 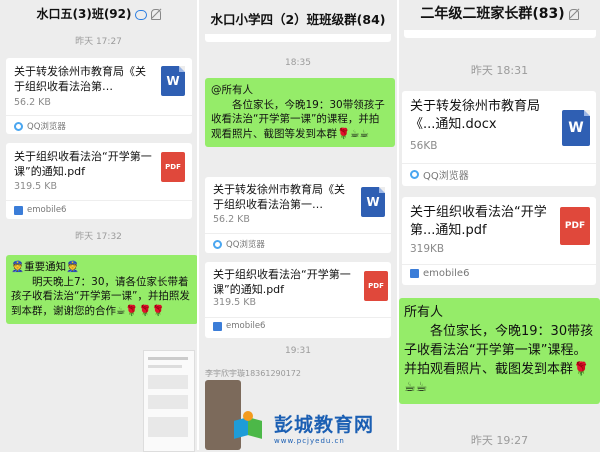 I want to click on file-message-docx: 关于转发徐州市教育局《关于组织收看法治第一… 56.2 KB W QQ浏览器, so click(x=298, y=215).